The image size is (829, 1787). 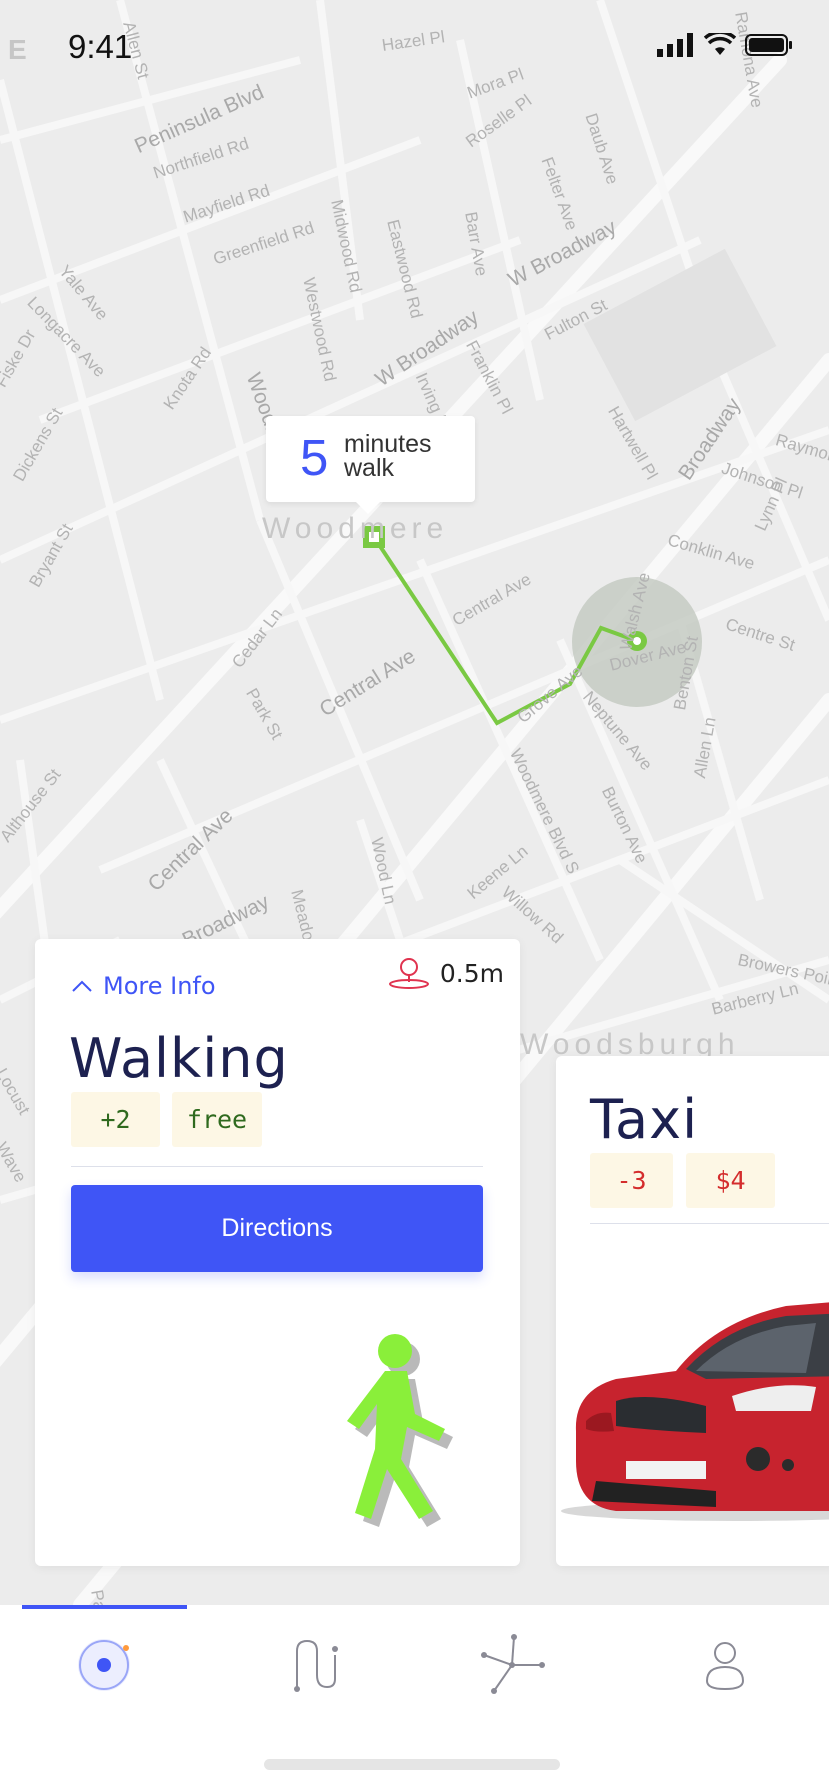 What do you see at coordinates (720, 44) in the screenshot?
I see `wifi-icon` at bounding box center [720, 44].